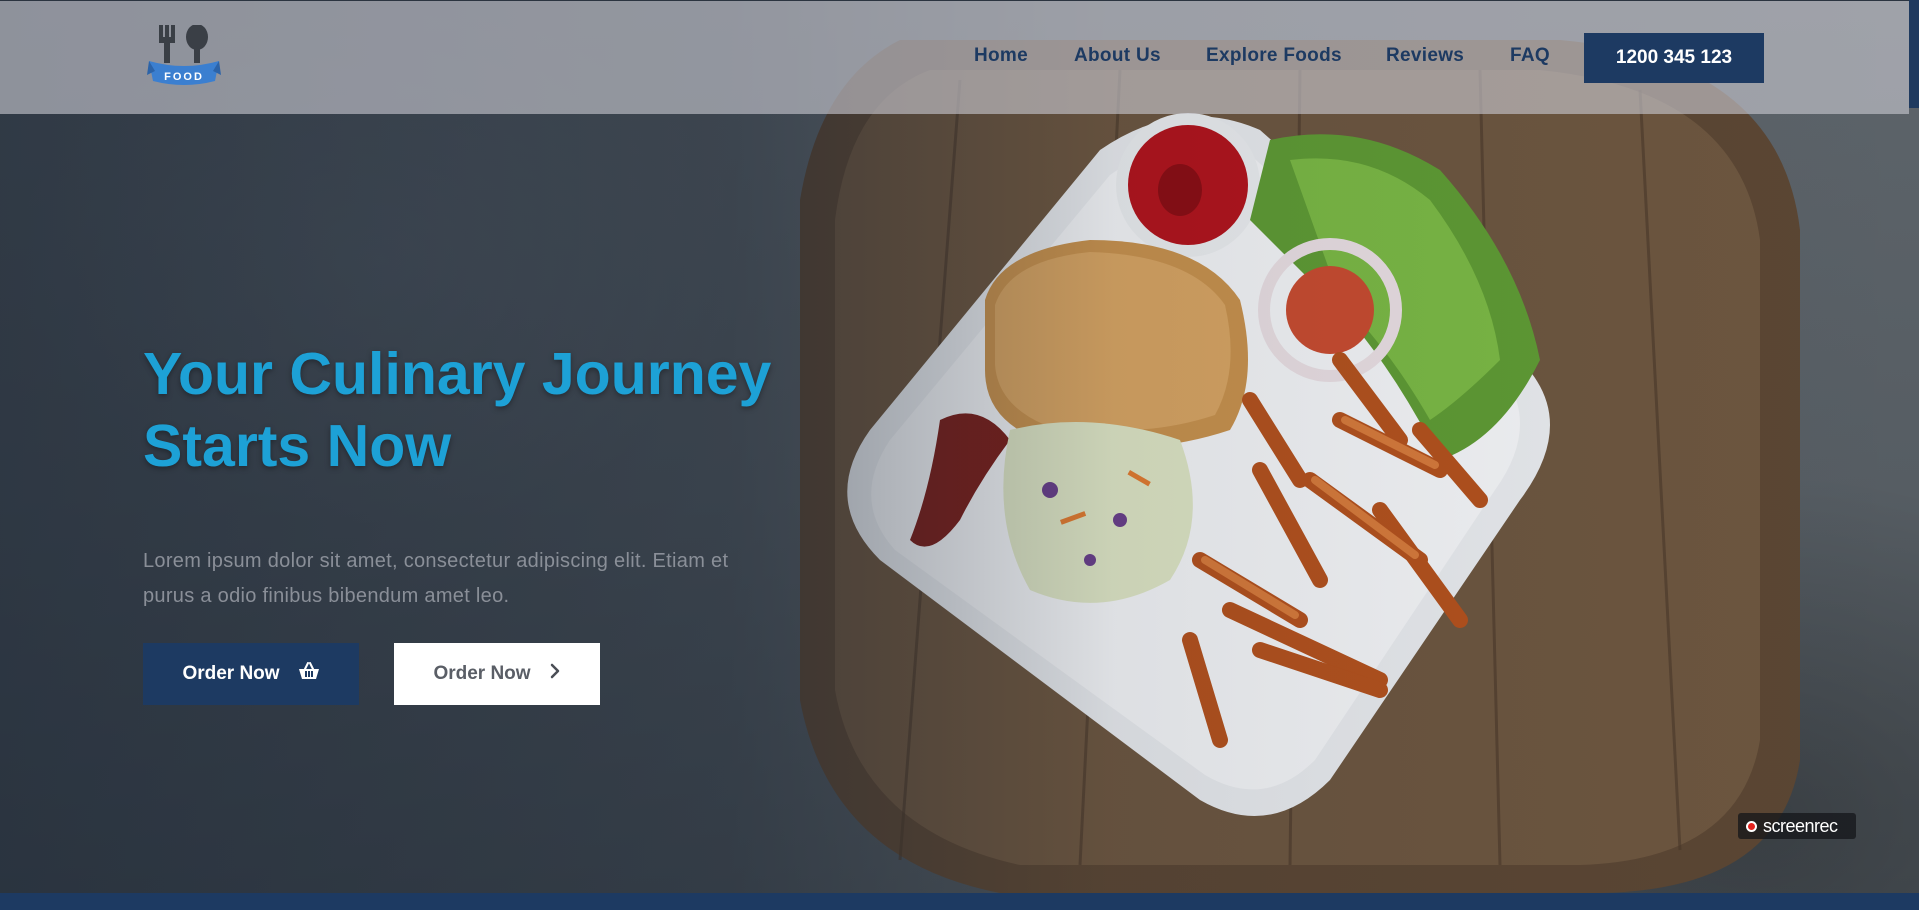 The width and height of the screenshot is (1919, 910). I want to click on nav-about-us: About Us, so click(1117, 56).